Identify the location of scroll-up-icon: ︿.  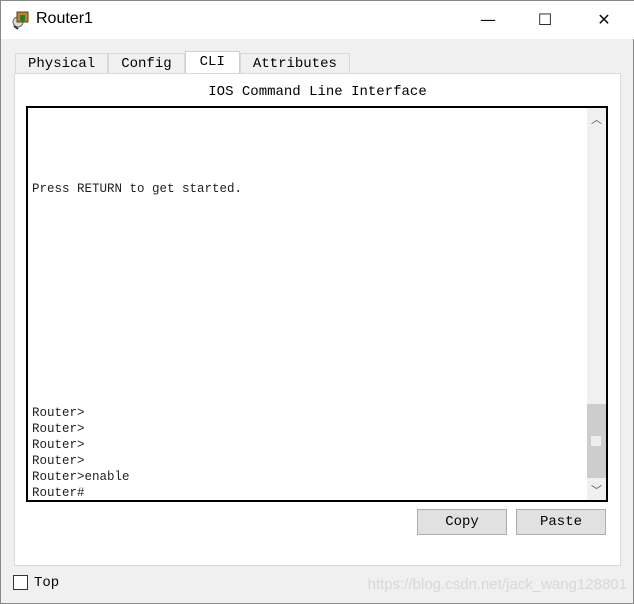
(596, 119).